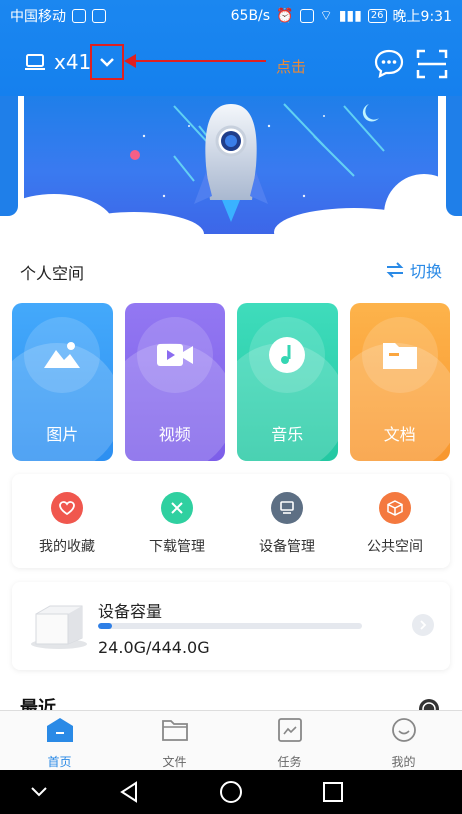 The height and width of the screenshot is (814, 462). Describe the element at coordinates (129, 792) in the screenshot. I see `back-icon` at that location.